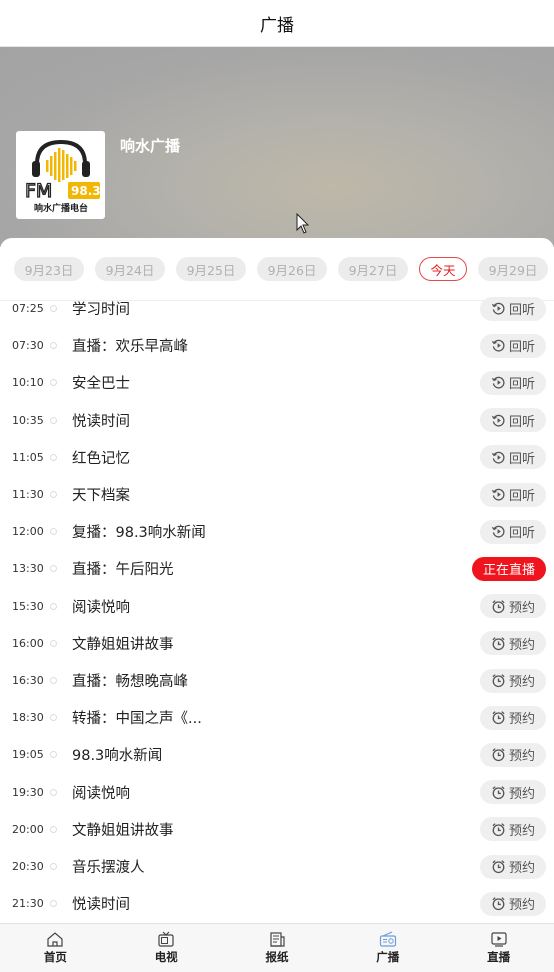 The height and width of the screenshot is (972, 554). Describe the element at coordinates (277, 382) in the screenshot. I see `program-row: 10:10 安全巴士 回听` at that location.